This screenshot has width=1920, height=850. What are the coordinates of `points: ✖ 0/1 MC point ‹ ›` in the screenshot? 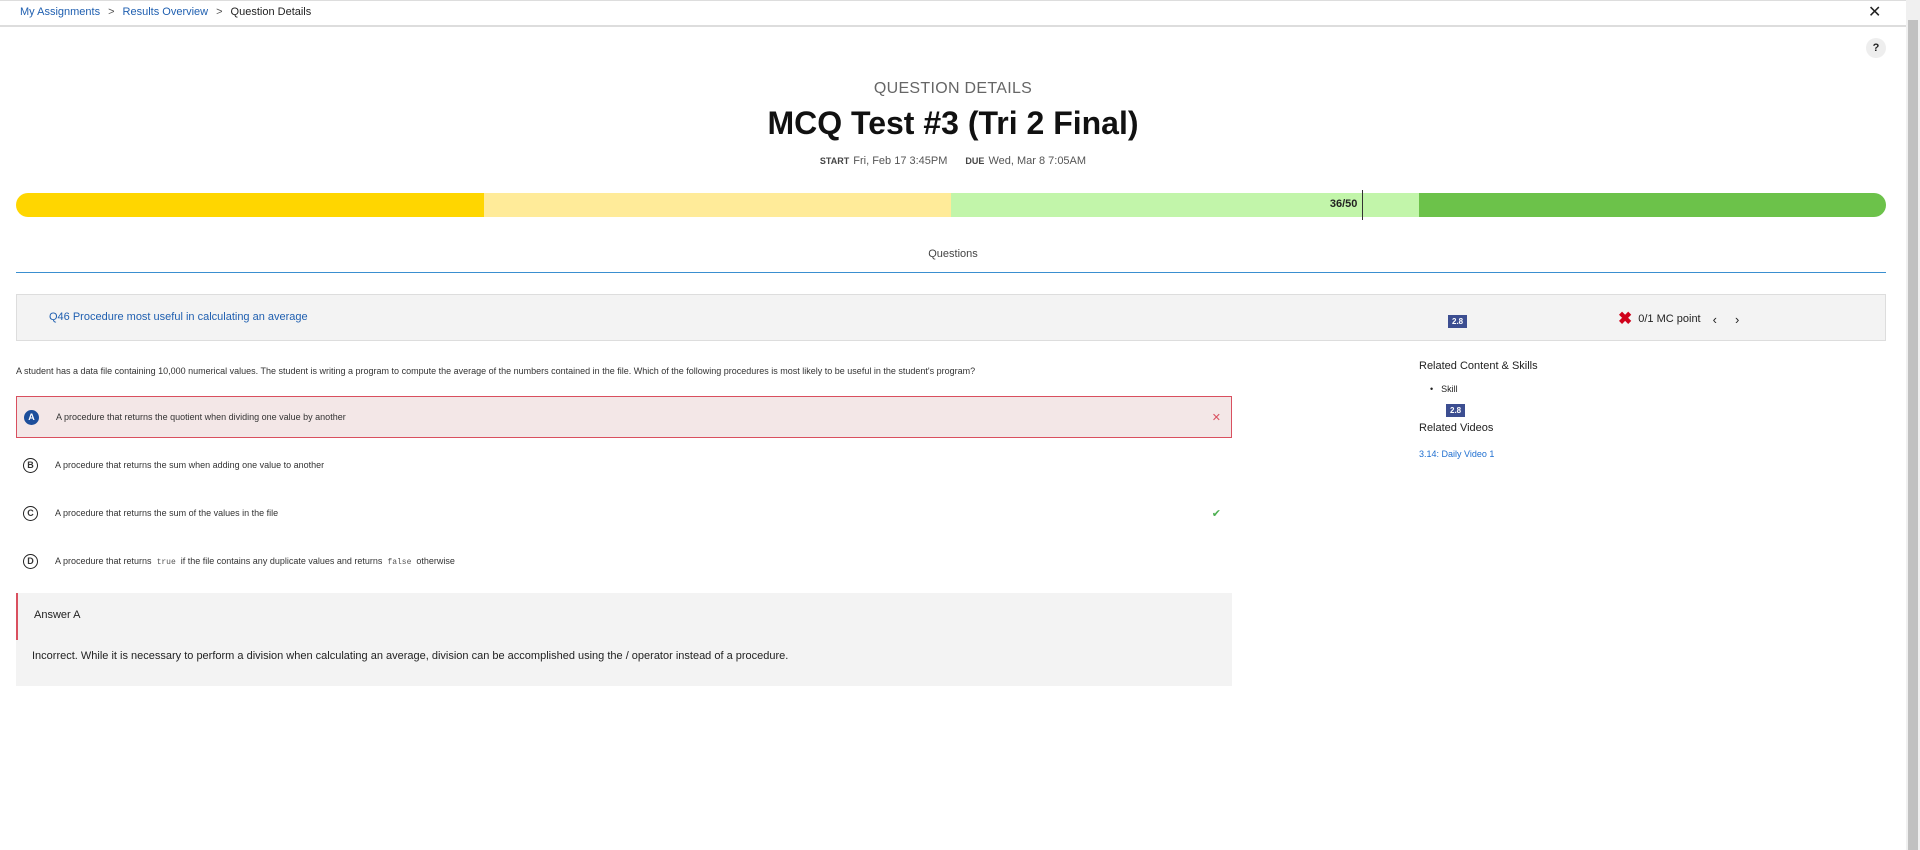 It's located at (1678, 319).